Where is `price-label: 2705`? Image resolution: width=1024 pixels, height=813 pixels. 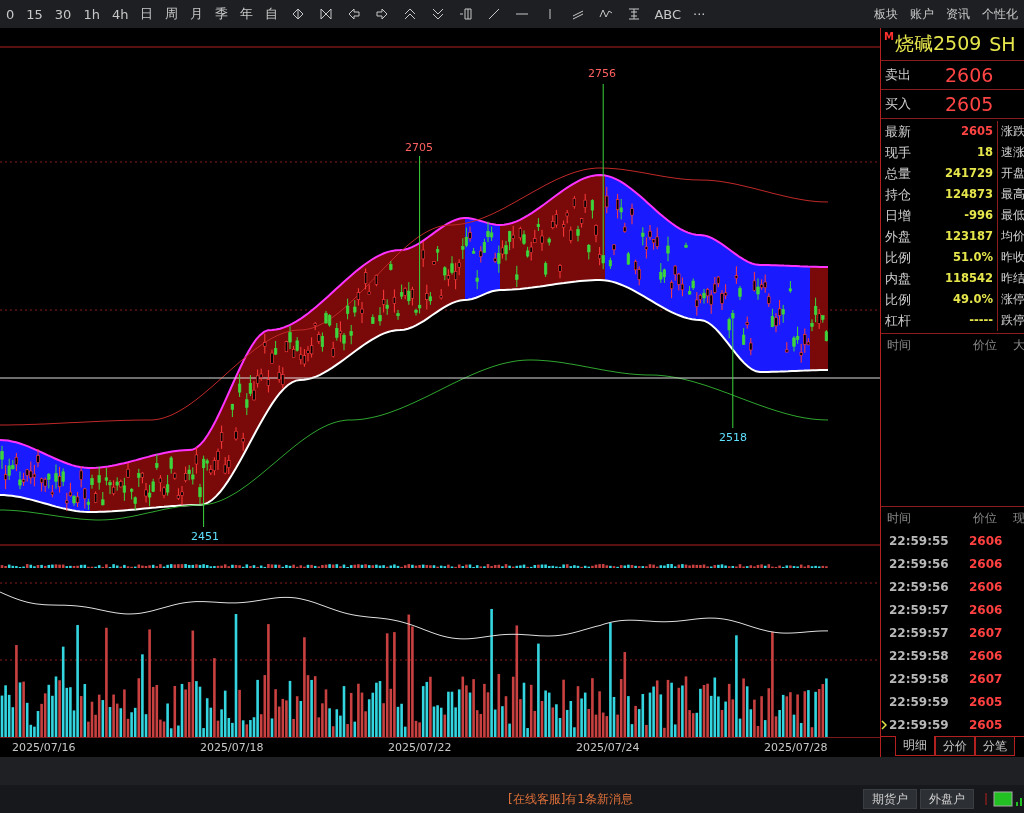 price-label: 2705 is located at coordinates (419, 147).